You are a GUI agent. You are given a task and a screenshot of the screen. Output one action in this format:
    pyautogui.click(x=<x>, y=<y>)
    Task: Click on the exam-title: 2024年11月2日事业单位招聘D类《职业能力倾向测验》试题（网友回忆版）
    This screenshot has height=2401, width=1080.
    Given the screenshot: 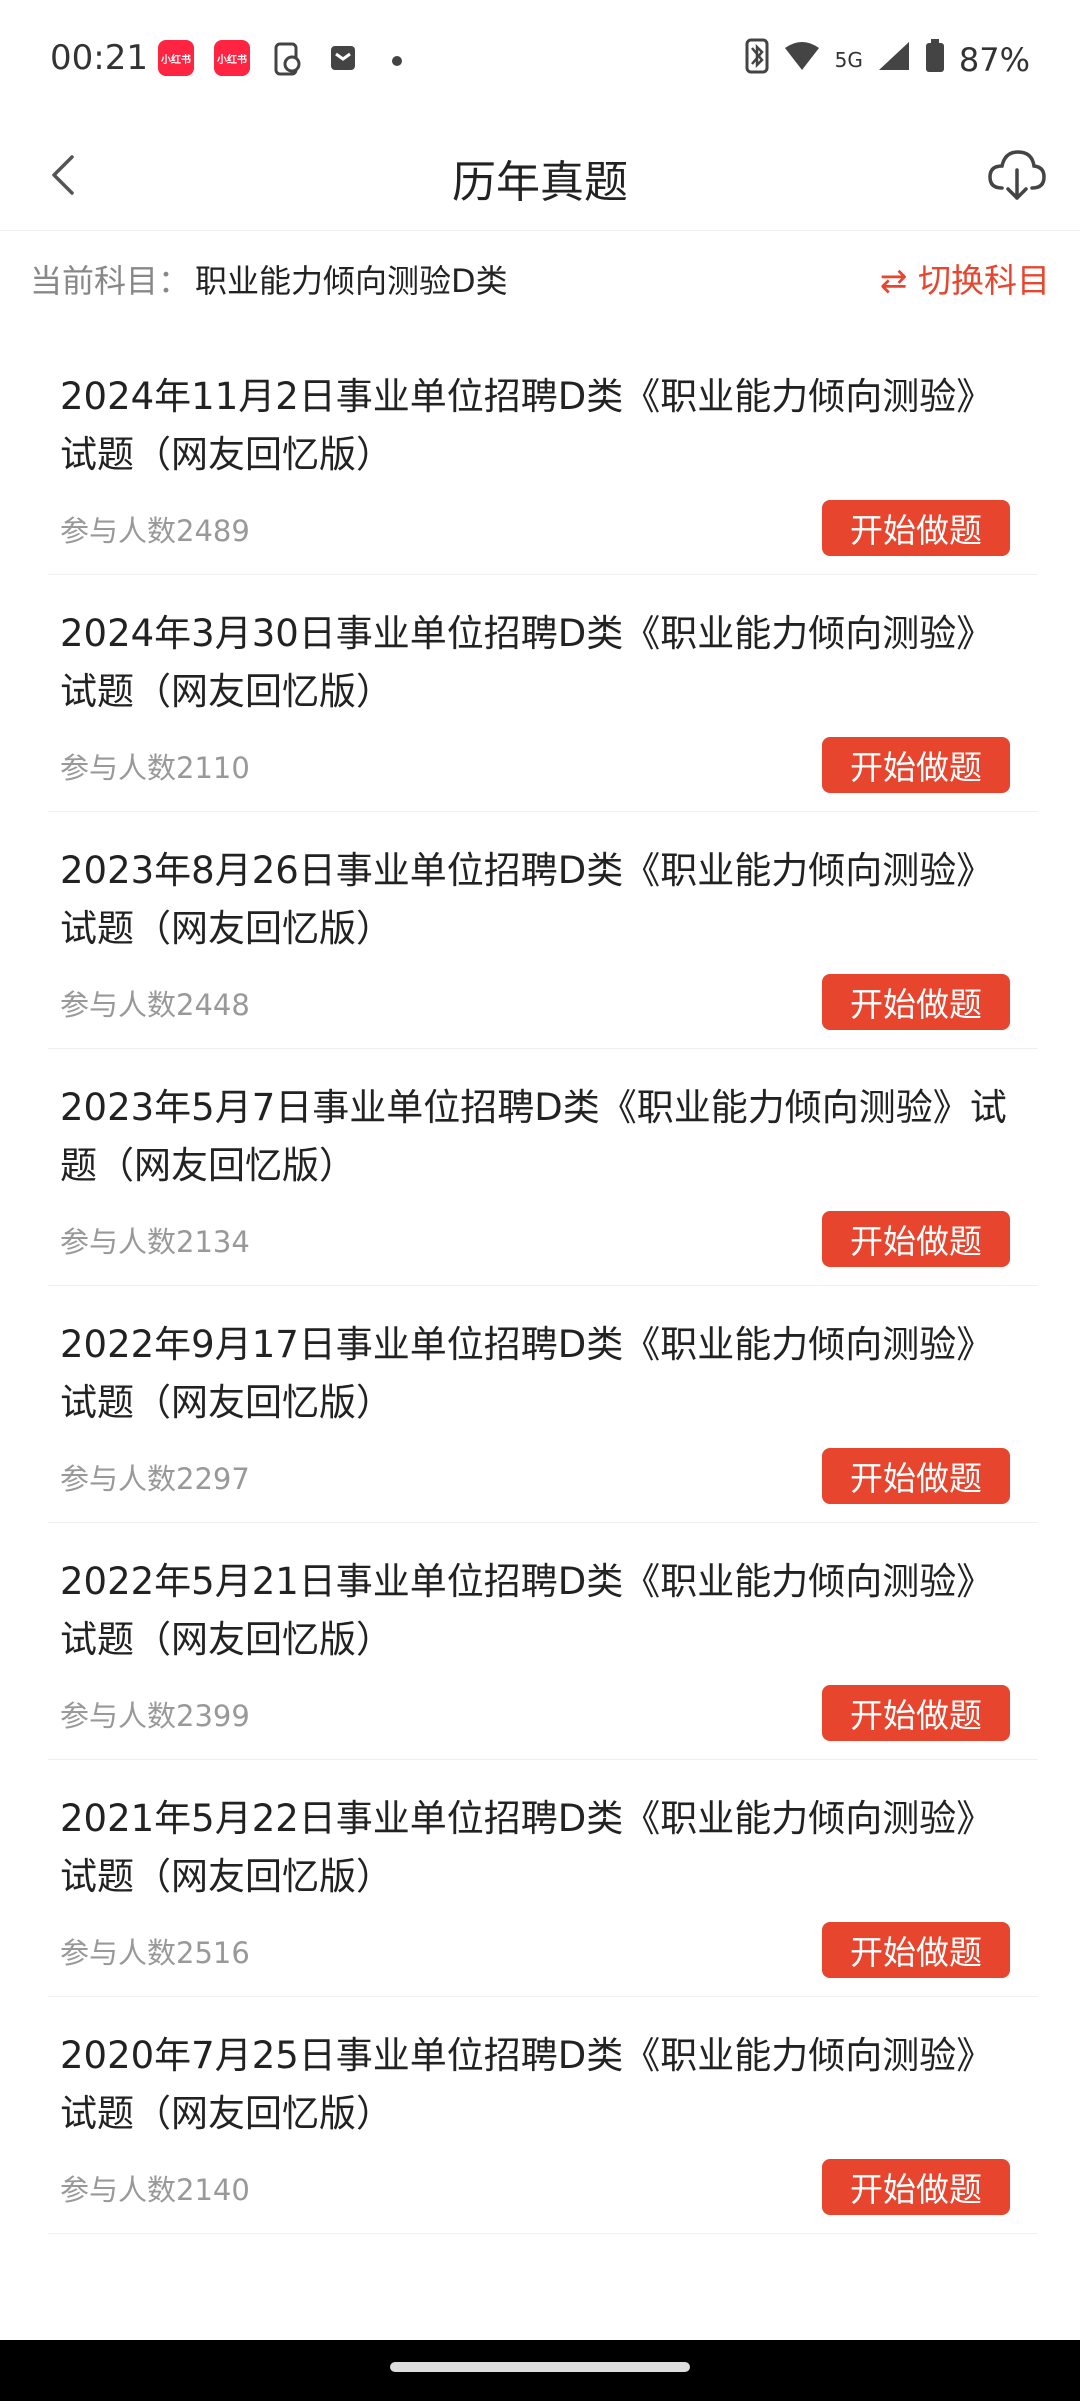 What is the action you would take?
    pyautogui.click(x=527, y=425)
    